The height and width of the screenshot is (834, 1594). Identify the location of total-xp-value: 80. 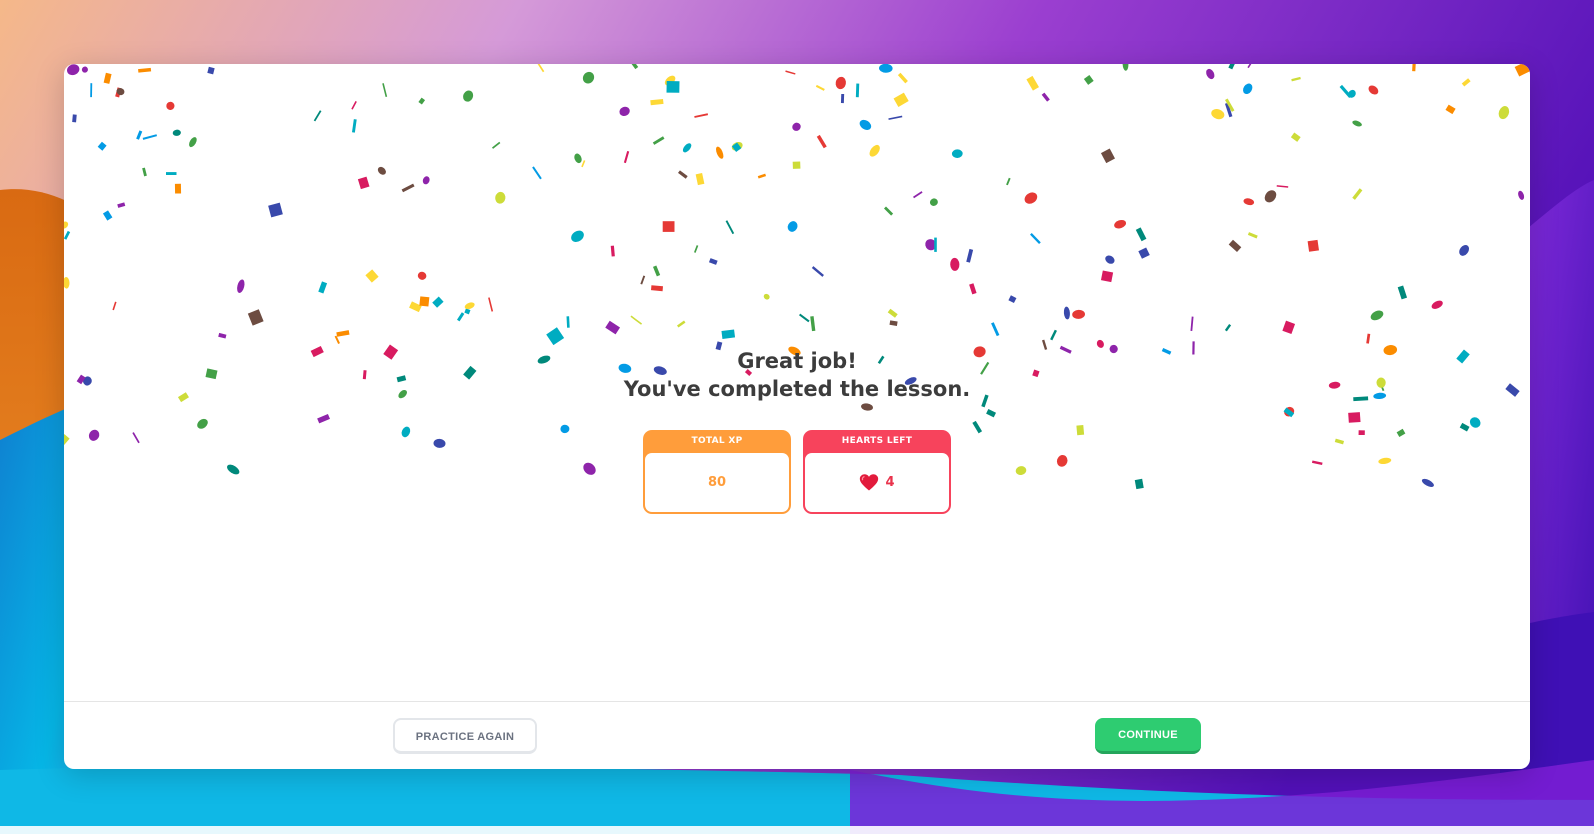
(717, 482).